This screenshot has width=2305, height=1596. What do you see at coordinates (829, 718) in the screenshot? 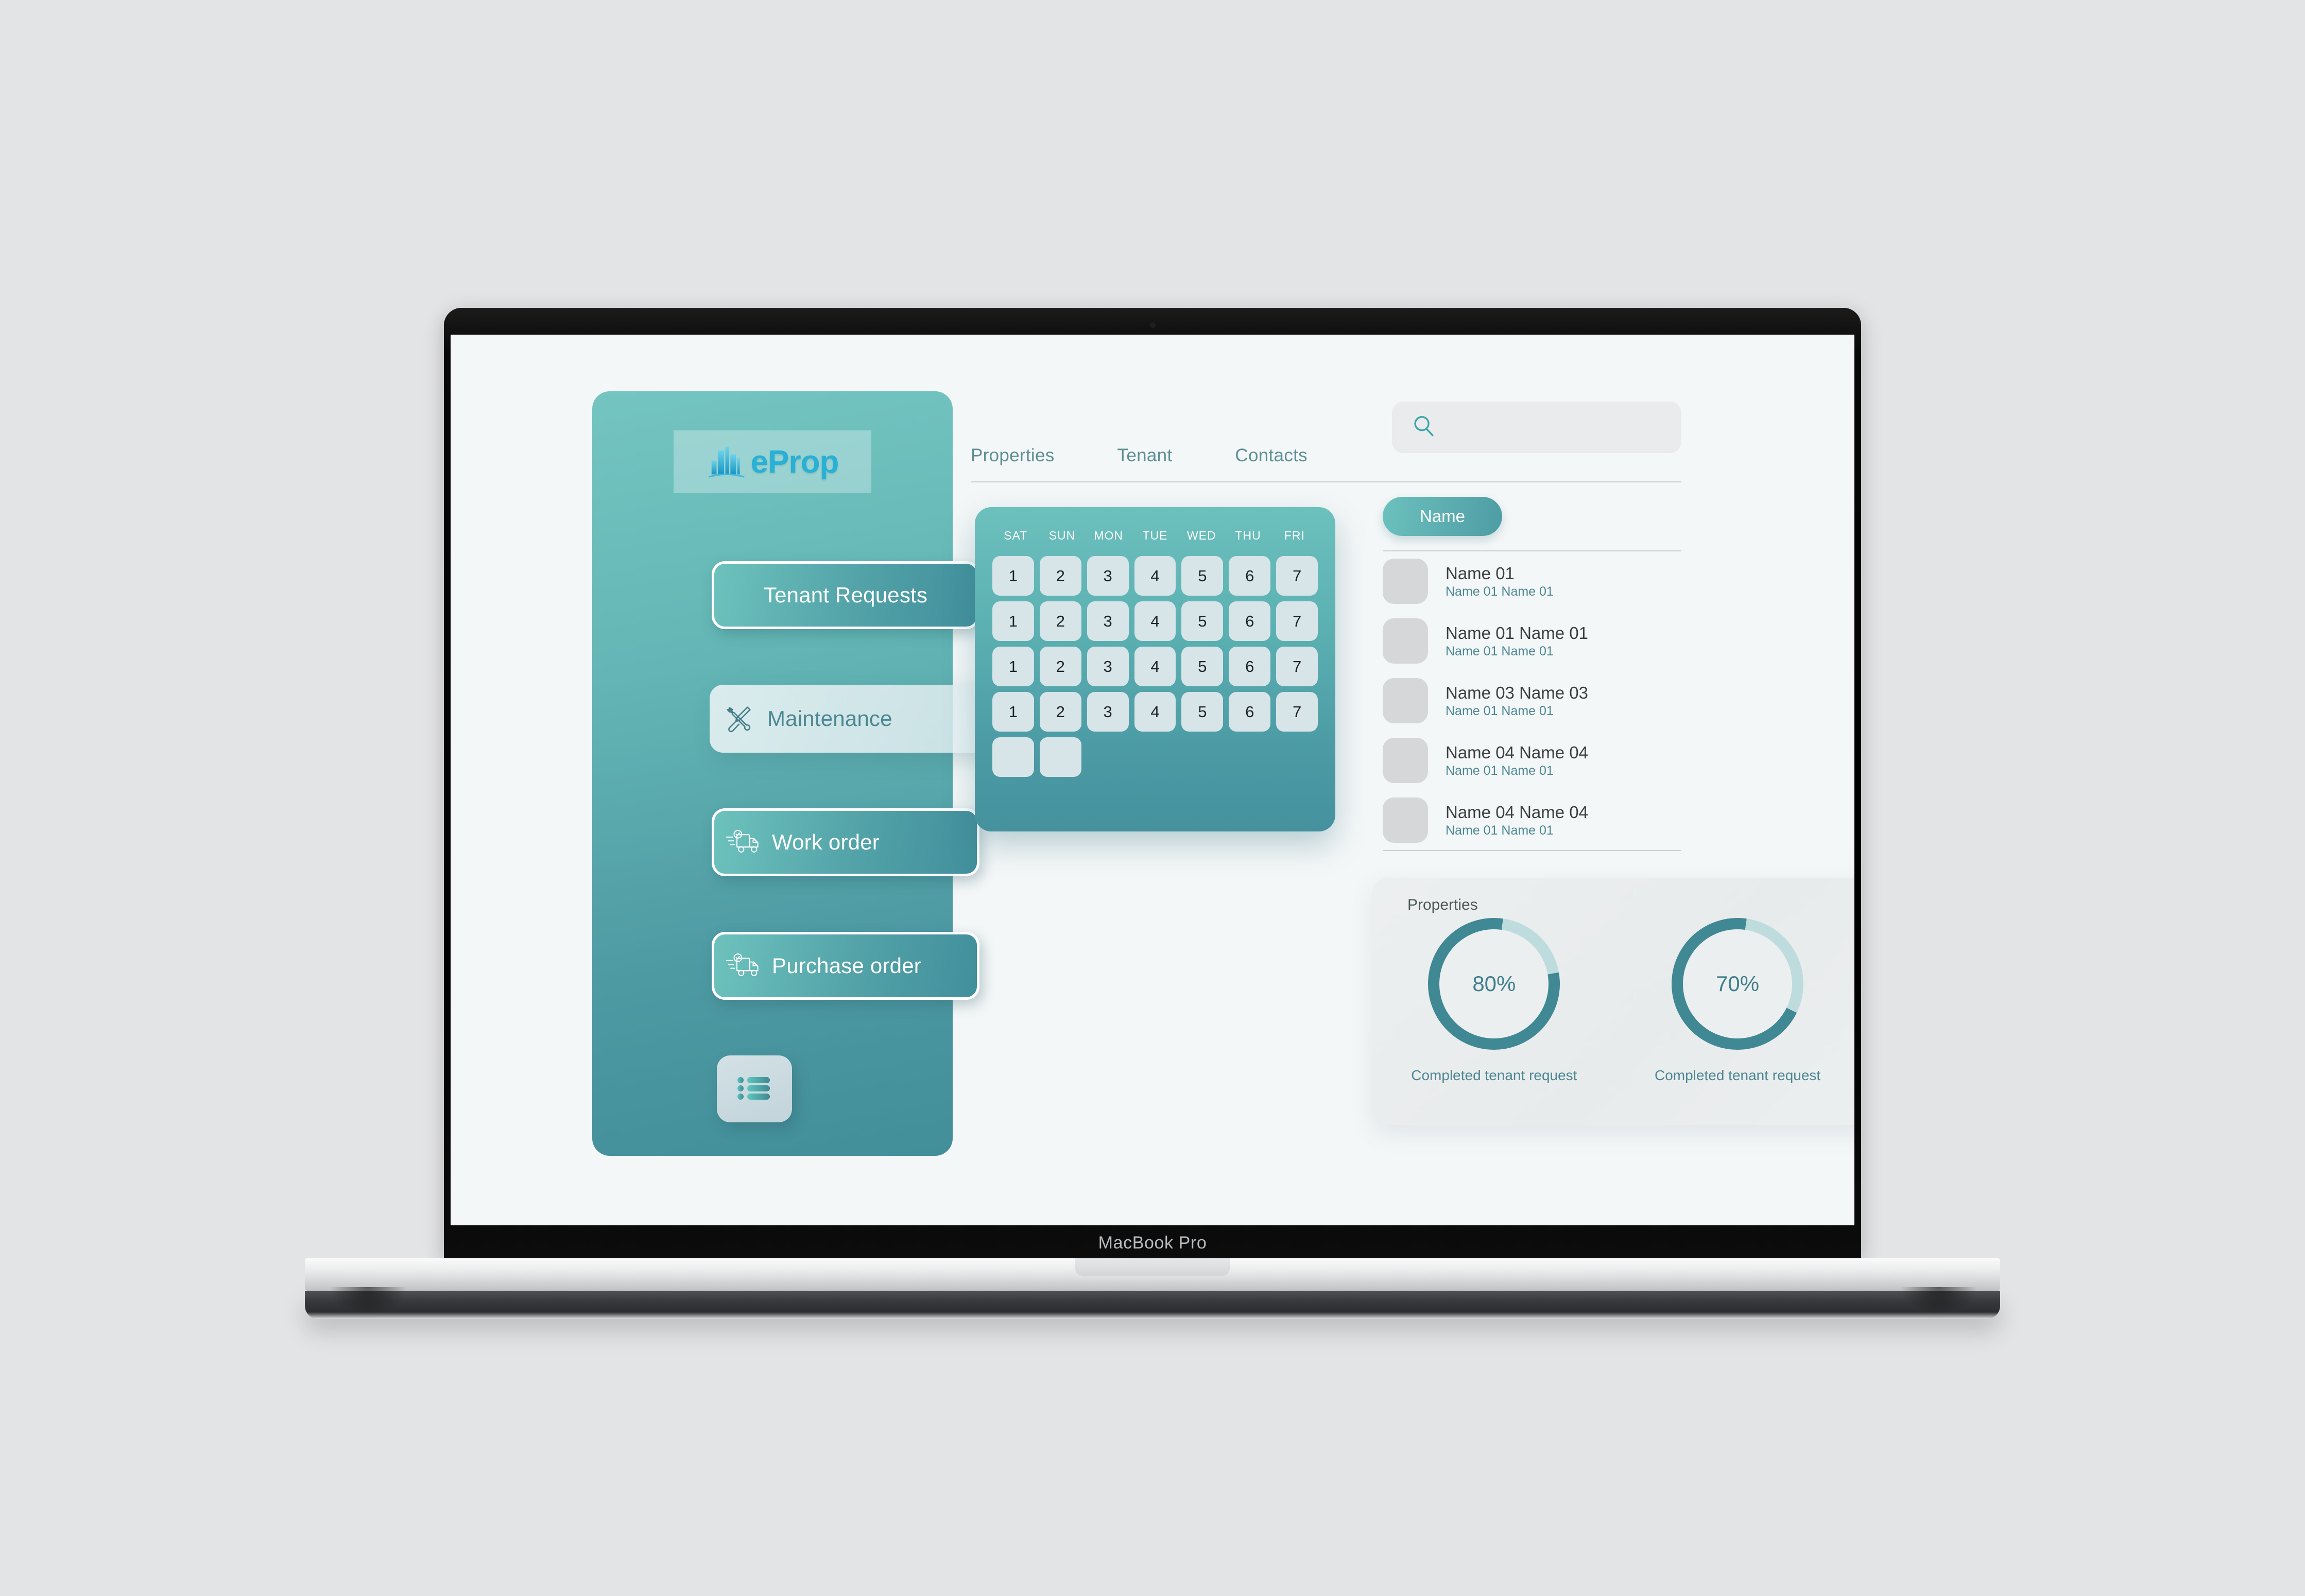
I see `sidebar-item-label: Maintenance` at bounding box center [829, 718].